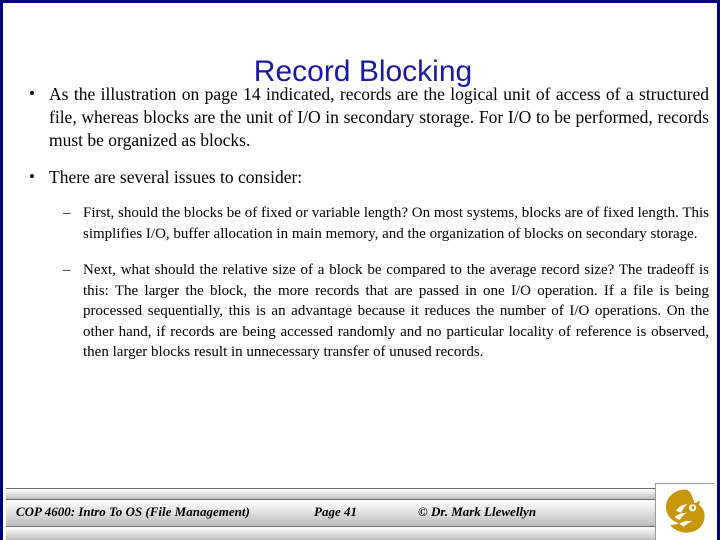  Describe the element at coordinates (363, 177) in the screenshot. I see `bullet-item-2: • There are several issues to consider:` at that location.